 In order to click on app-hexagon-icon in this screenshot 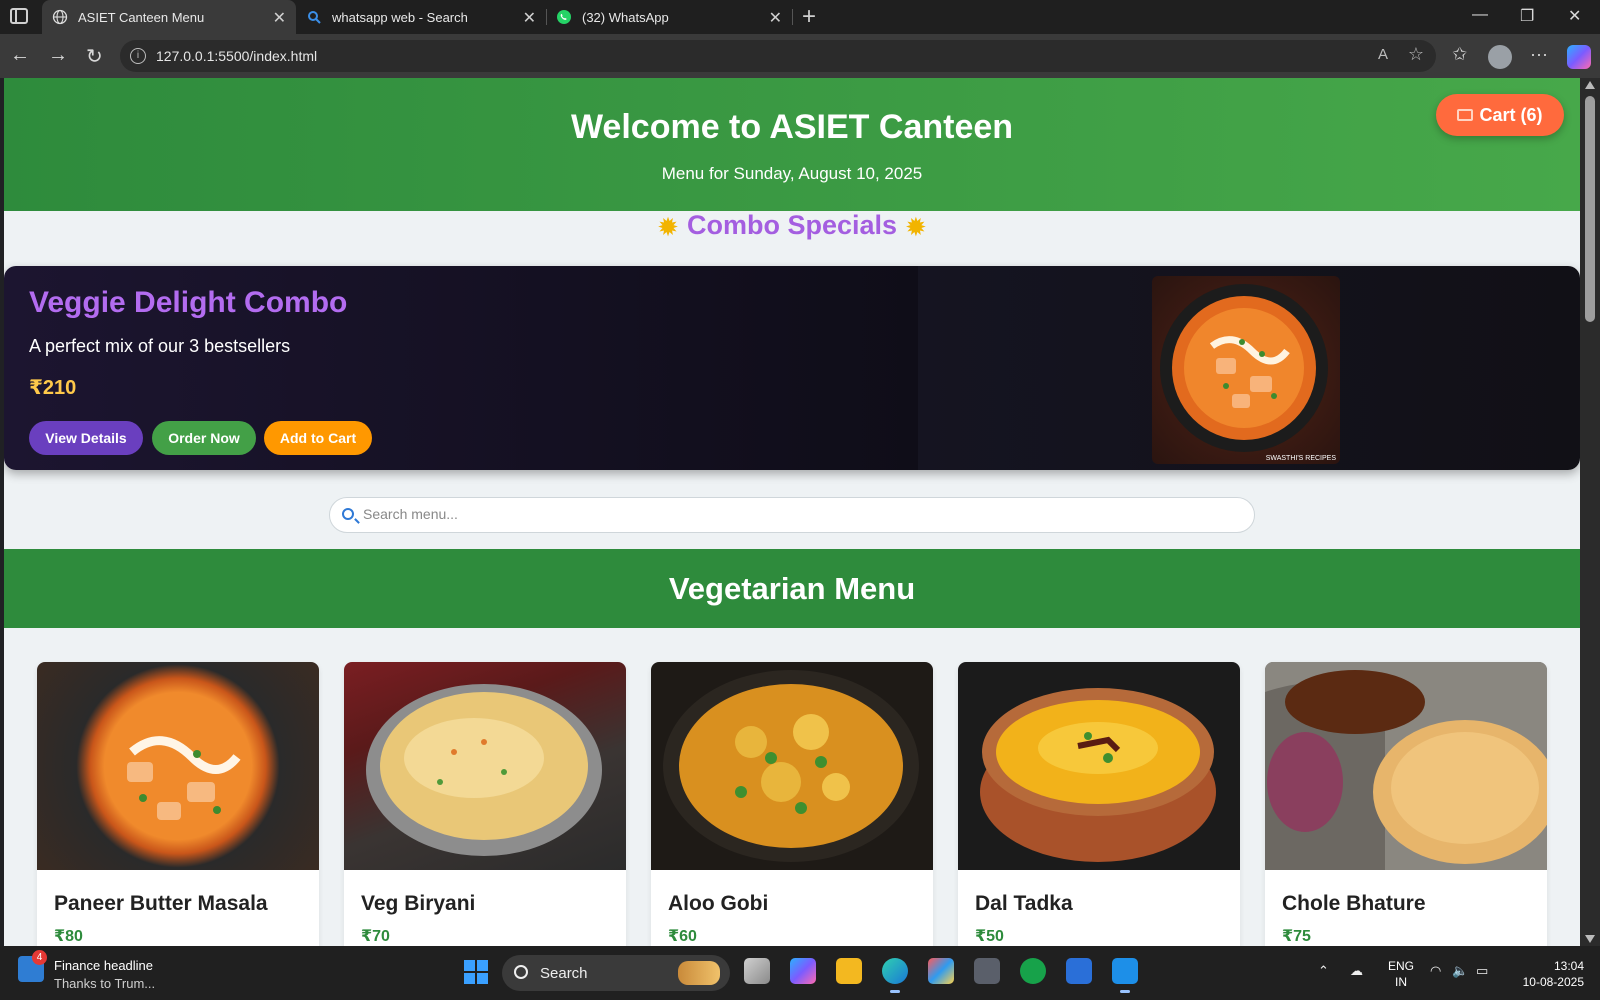, I will do `click(987, 971)`.